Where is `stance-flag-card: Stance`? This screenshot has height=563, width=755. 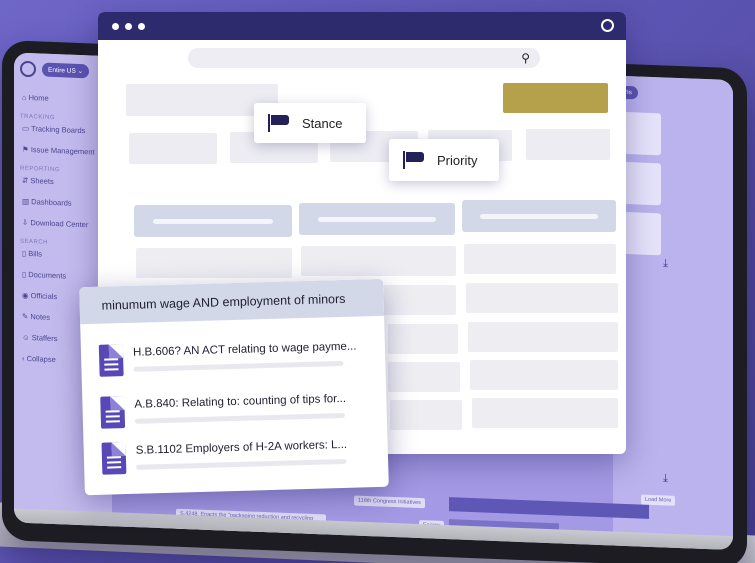 stance-flag-card: Stance is located at coordinates (310, 123).